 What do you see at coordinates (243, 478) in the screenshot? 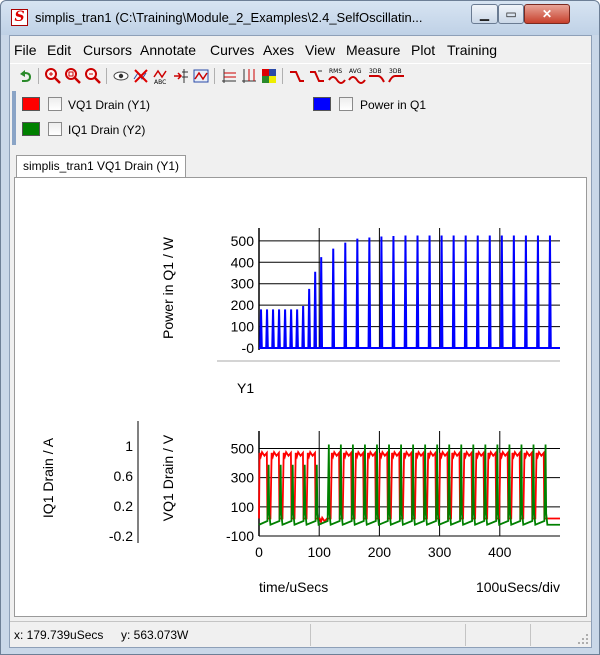
I see `bottom-y1-tick-label: 300` at bounding box center [243, 478].